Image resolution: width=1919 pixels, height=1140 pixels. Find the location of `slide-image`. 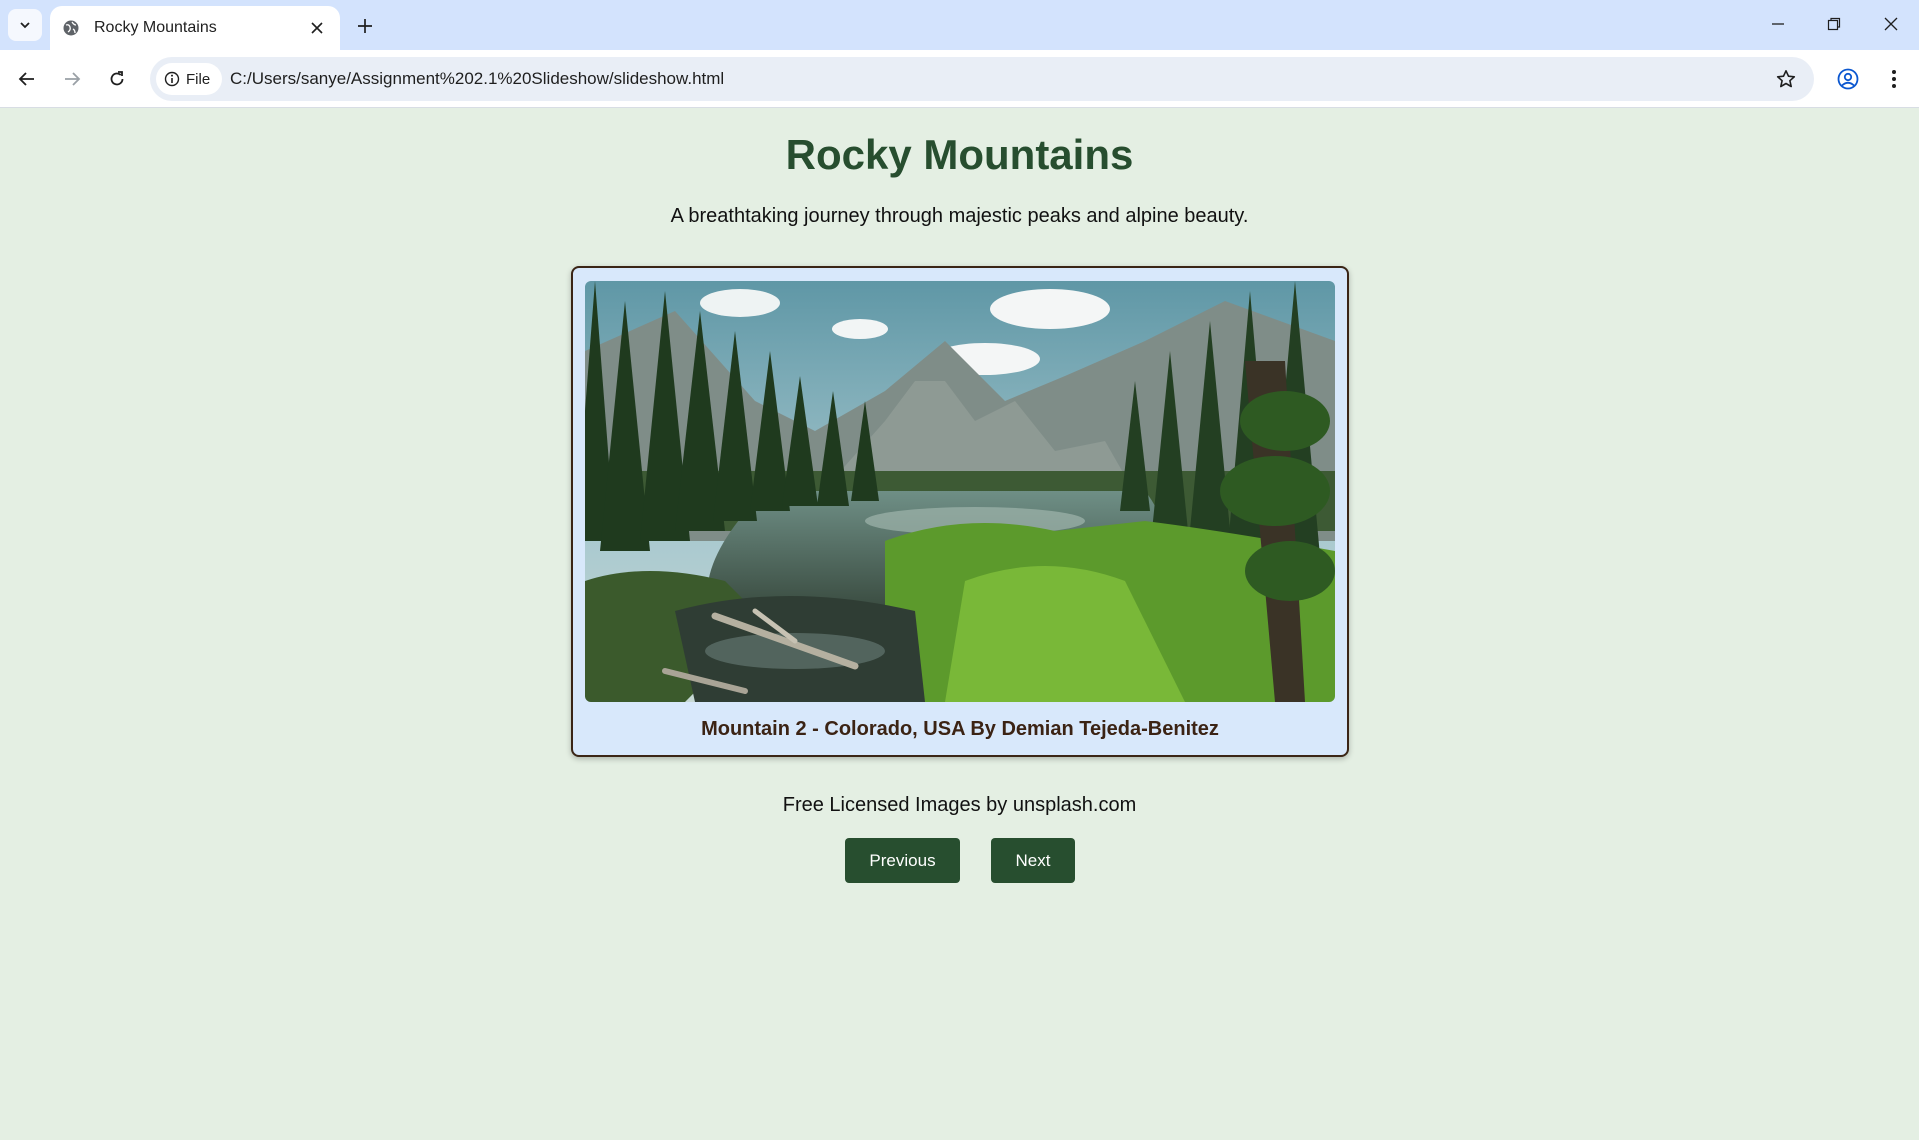

slide-image is located at coordinates (960, 491).